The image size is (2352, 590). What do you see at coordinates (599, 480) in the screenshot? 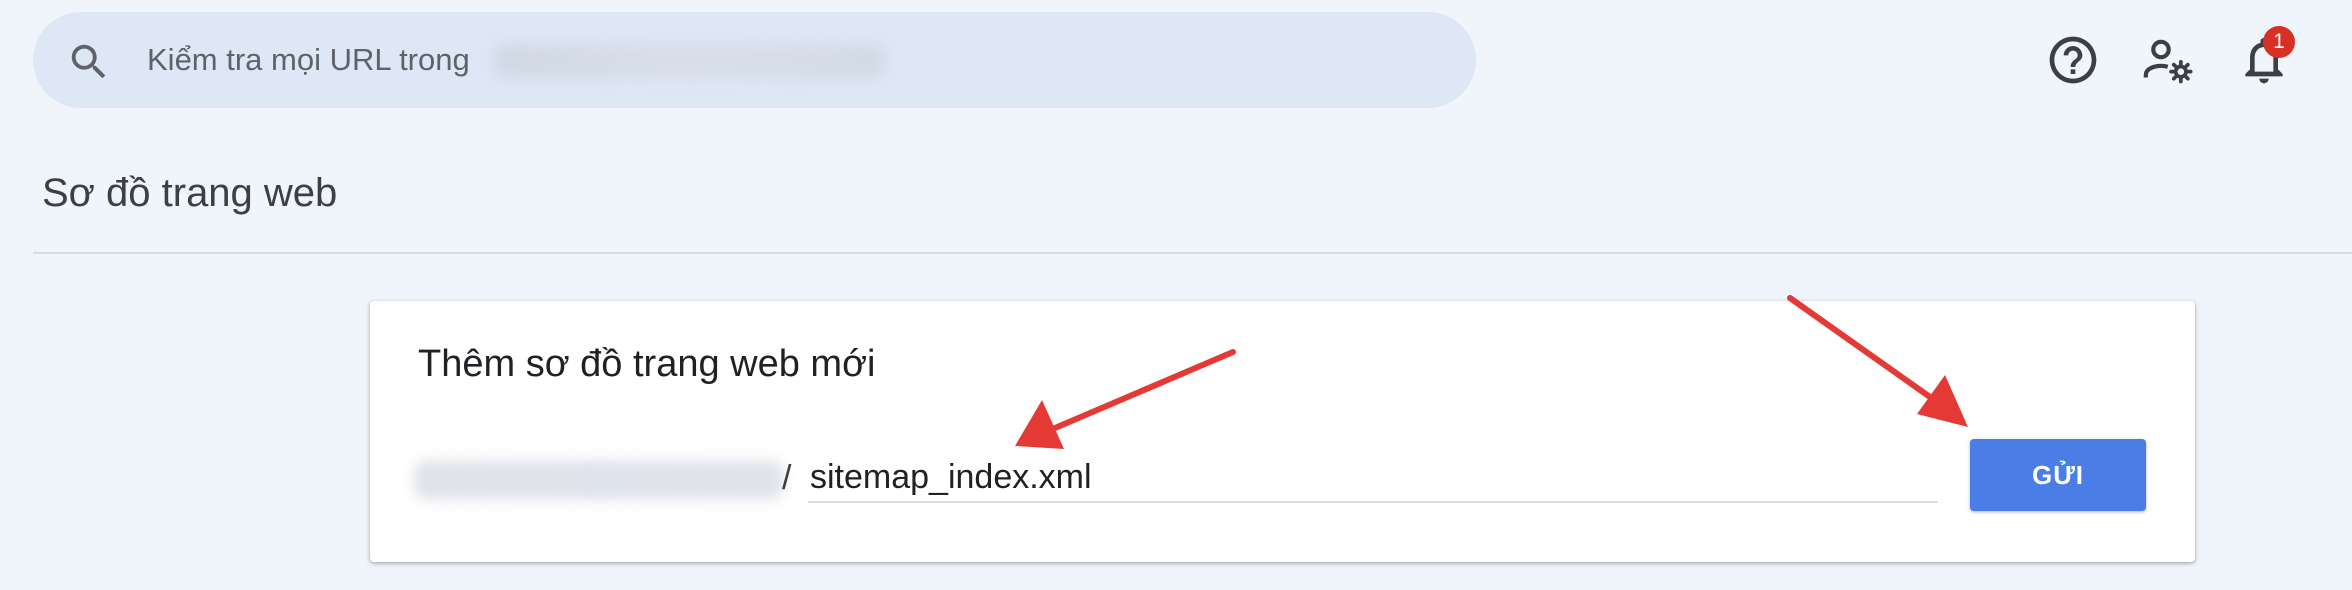
I see `redacted-domain-prefix` at bounding box center [599, 480].